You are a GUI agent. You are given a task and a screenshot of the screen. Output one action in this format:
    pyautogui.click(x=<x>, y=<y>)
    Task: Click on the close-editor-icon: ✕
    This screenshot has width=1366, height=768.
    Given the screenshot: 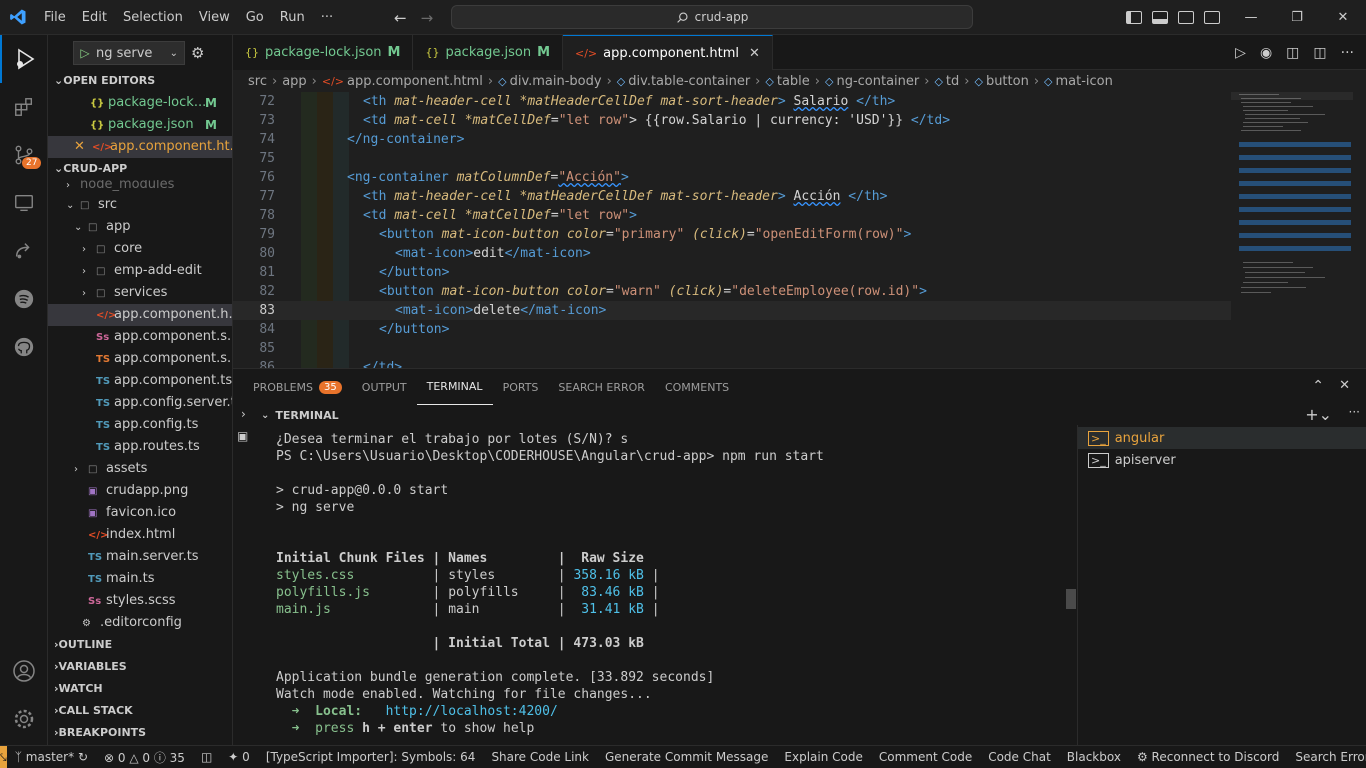 What is the action you would take?
    pyautogui.click(x=83, y=147)
    